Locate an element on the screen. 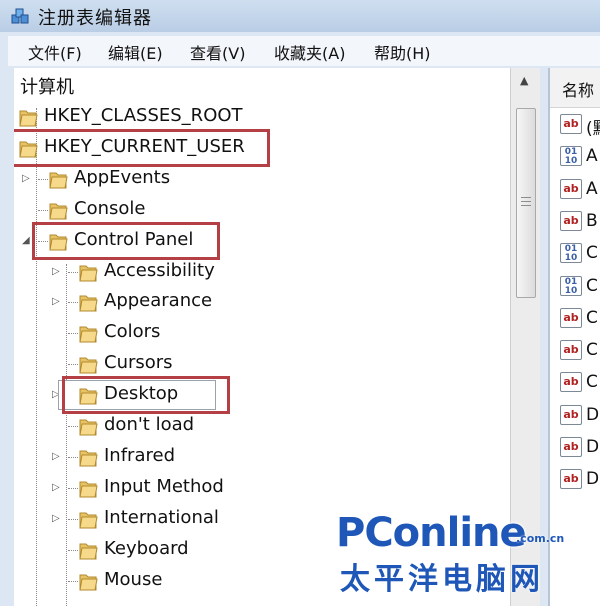 This screenshot has height=606, width=600. value-row: ab A is located at coordinates (580, 190).